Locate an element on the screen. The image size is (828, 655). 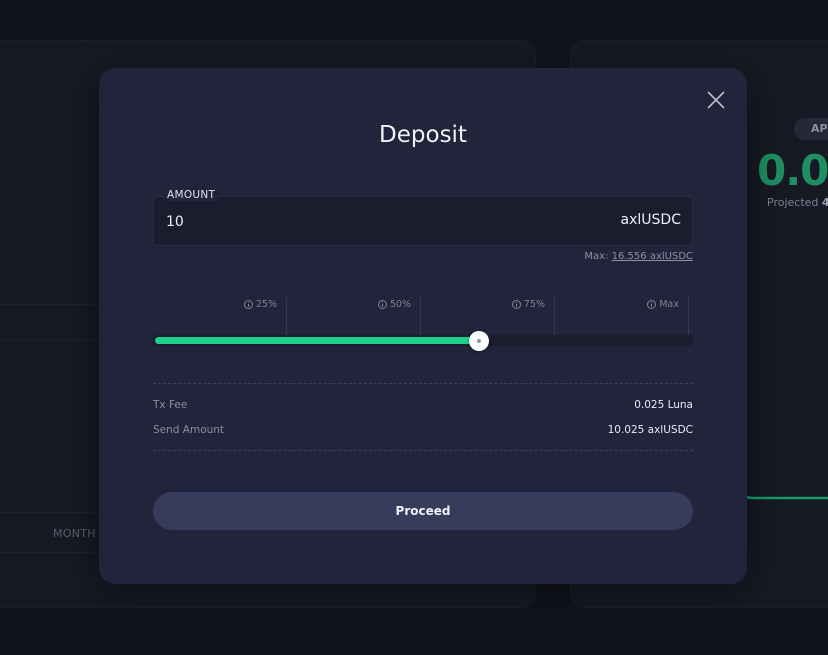
send-amount-value: 10.025 axlUSDC is located at coordinates (650, 430).